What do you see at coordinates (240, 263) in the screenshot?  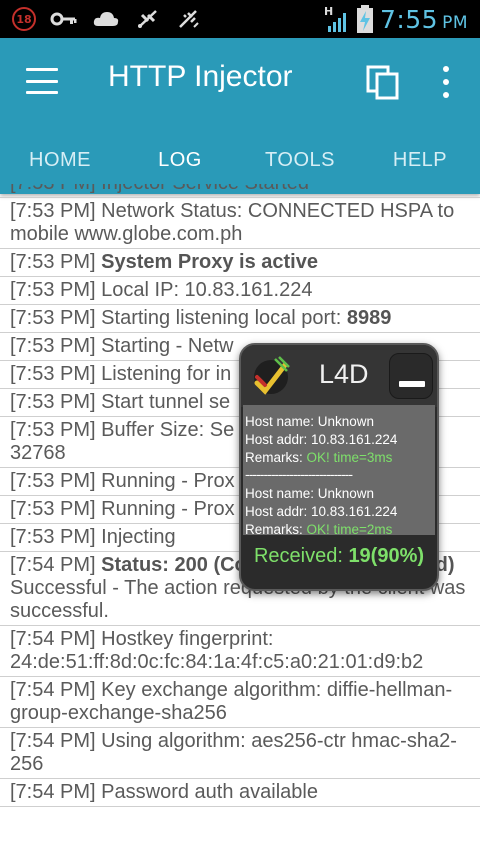 I see `log-entry: [7:53 PM] System Proxy is active` at bounding box center [240, 263].